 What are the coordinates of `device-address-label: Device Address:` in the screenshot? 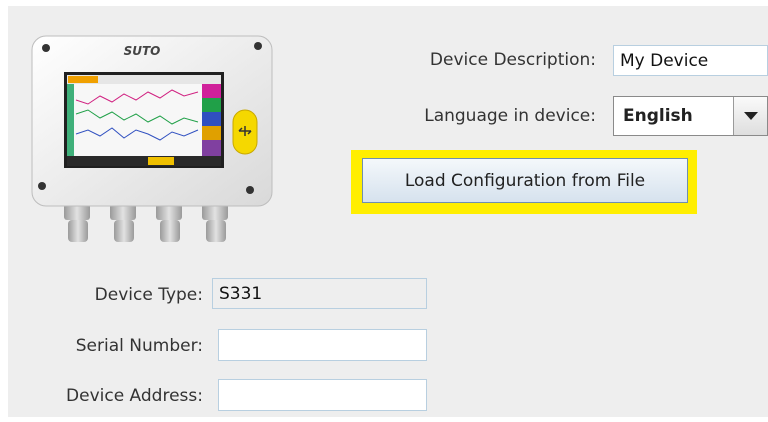 It's located at (134, 396).